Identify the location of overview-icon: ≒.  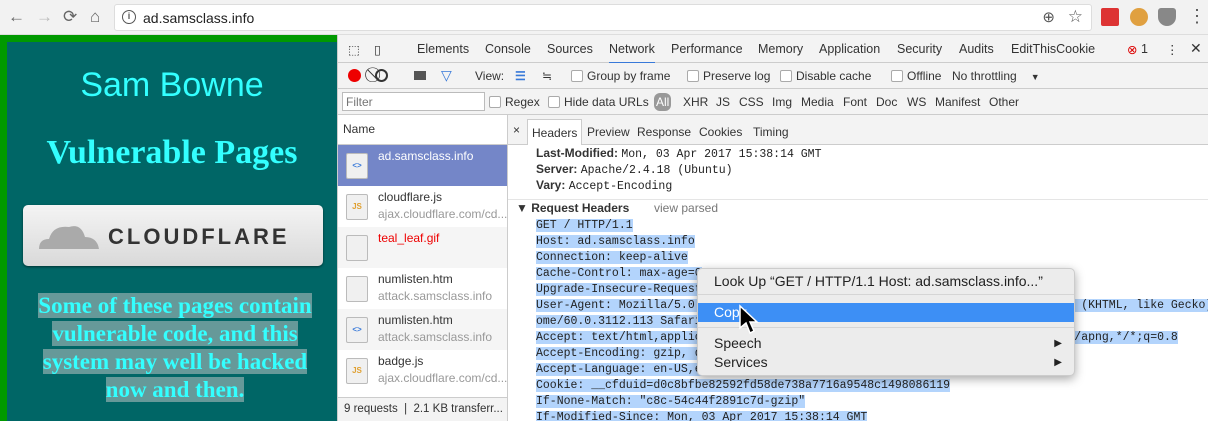
(547, 76).